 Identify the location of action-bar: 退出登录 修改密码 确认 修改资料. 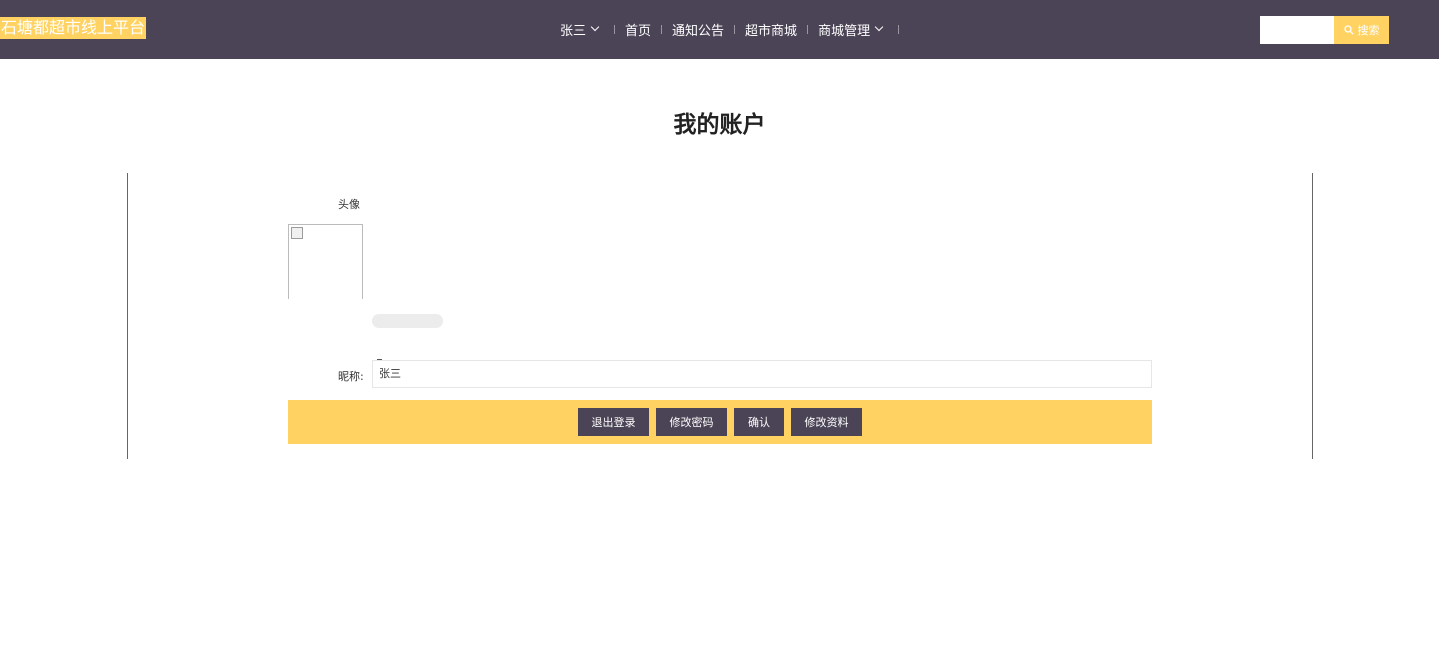
(720, 422).